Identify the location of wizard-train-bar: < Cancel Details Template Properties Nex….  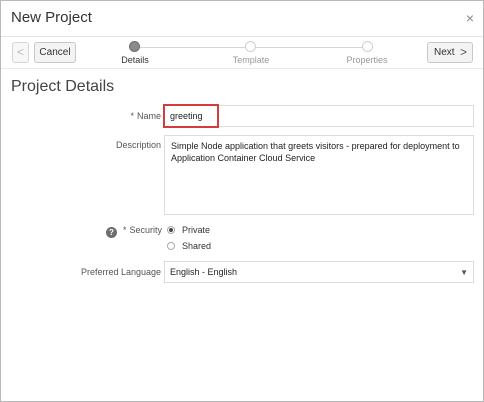
(242, 53).